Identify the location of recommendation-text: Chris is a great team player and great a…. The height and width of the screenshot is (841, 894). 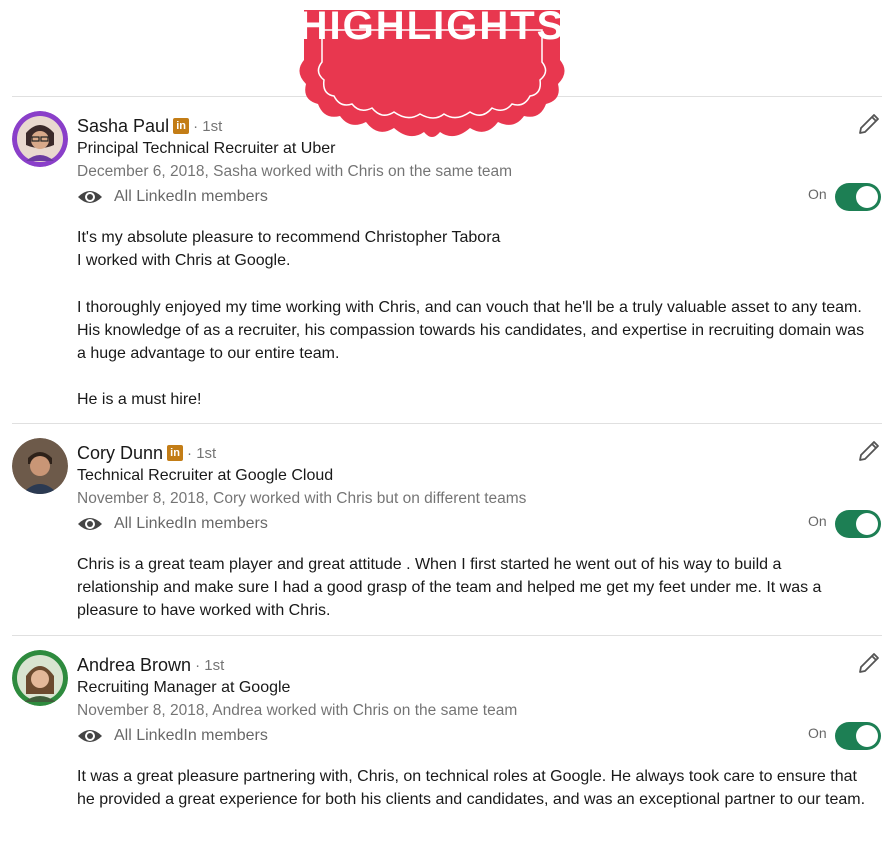
(472, 588).